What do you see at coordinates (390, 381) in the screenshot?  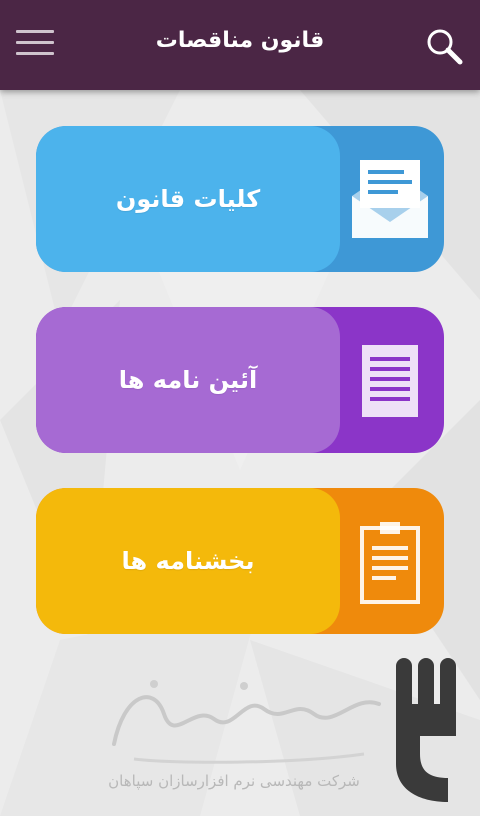 I see `document-icon` at bounding box center [390, 381].